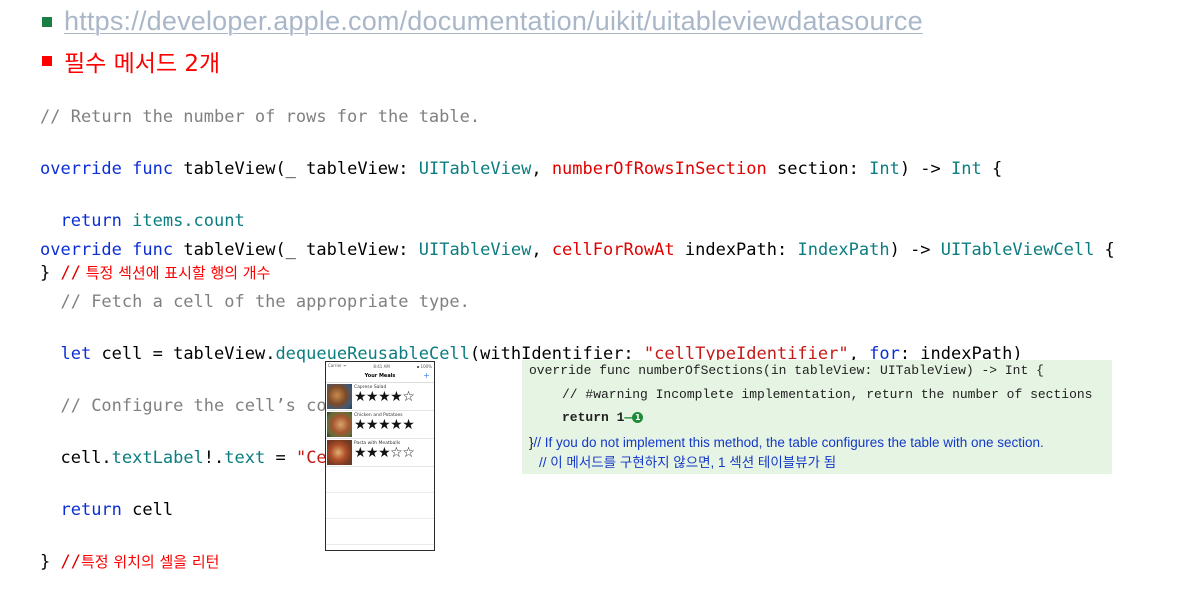  Describe the element at coordinates (613, 250) in the screenshot. I see `code-parameter: cellForRowAt` at that location.